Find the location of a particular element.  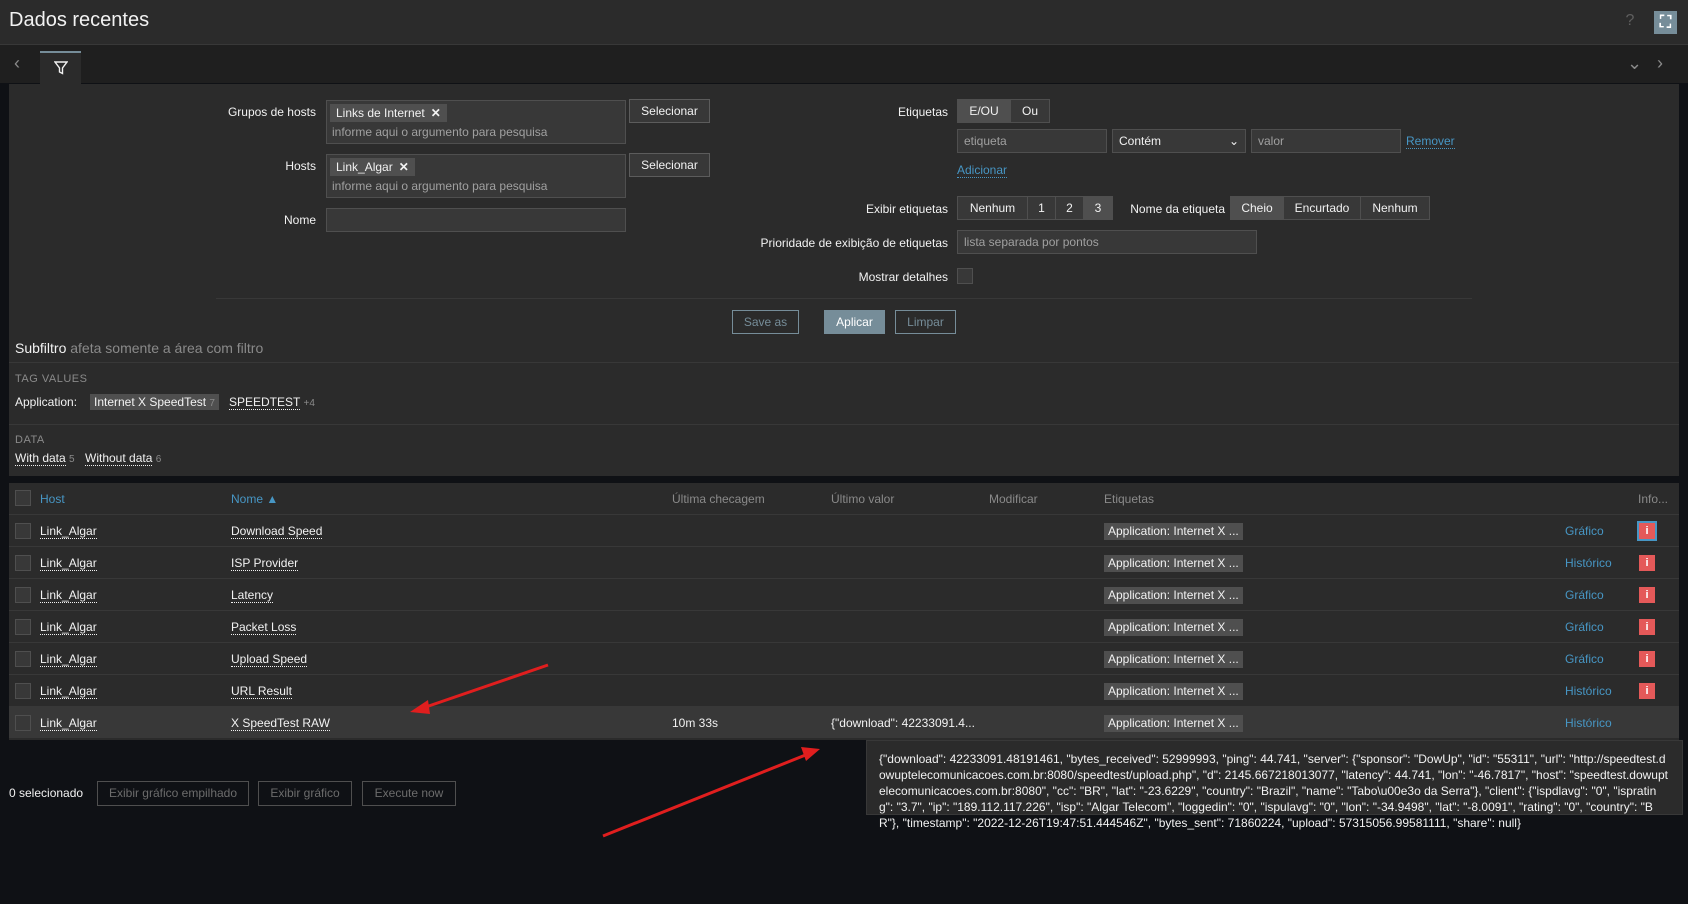

annotation-arrows is located at coordinates (615, 750).